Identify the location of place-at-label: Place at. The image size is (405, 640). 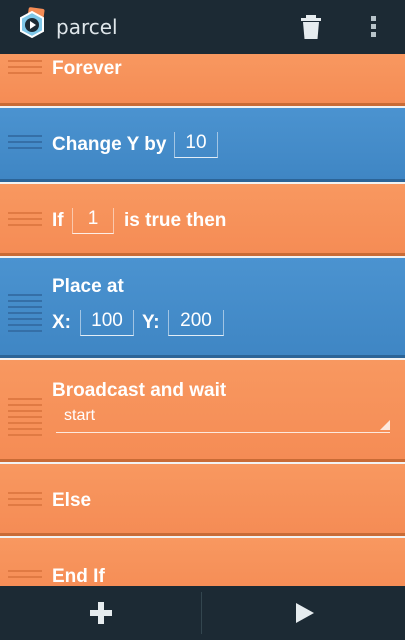
(88, 286).